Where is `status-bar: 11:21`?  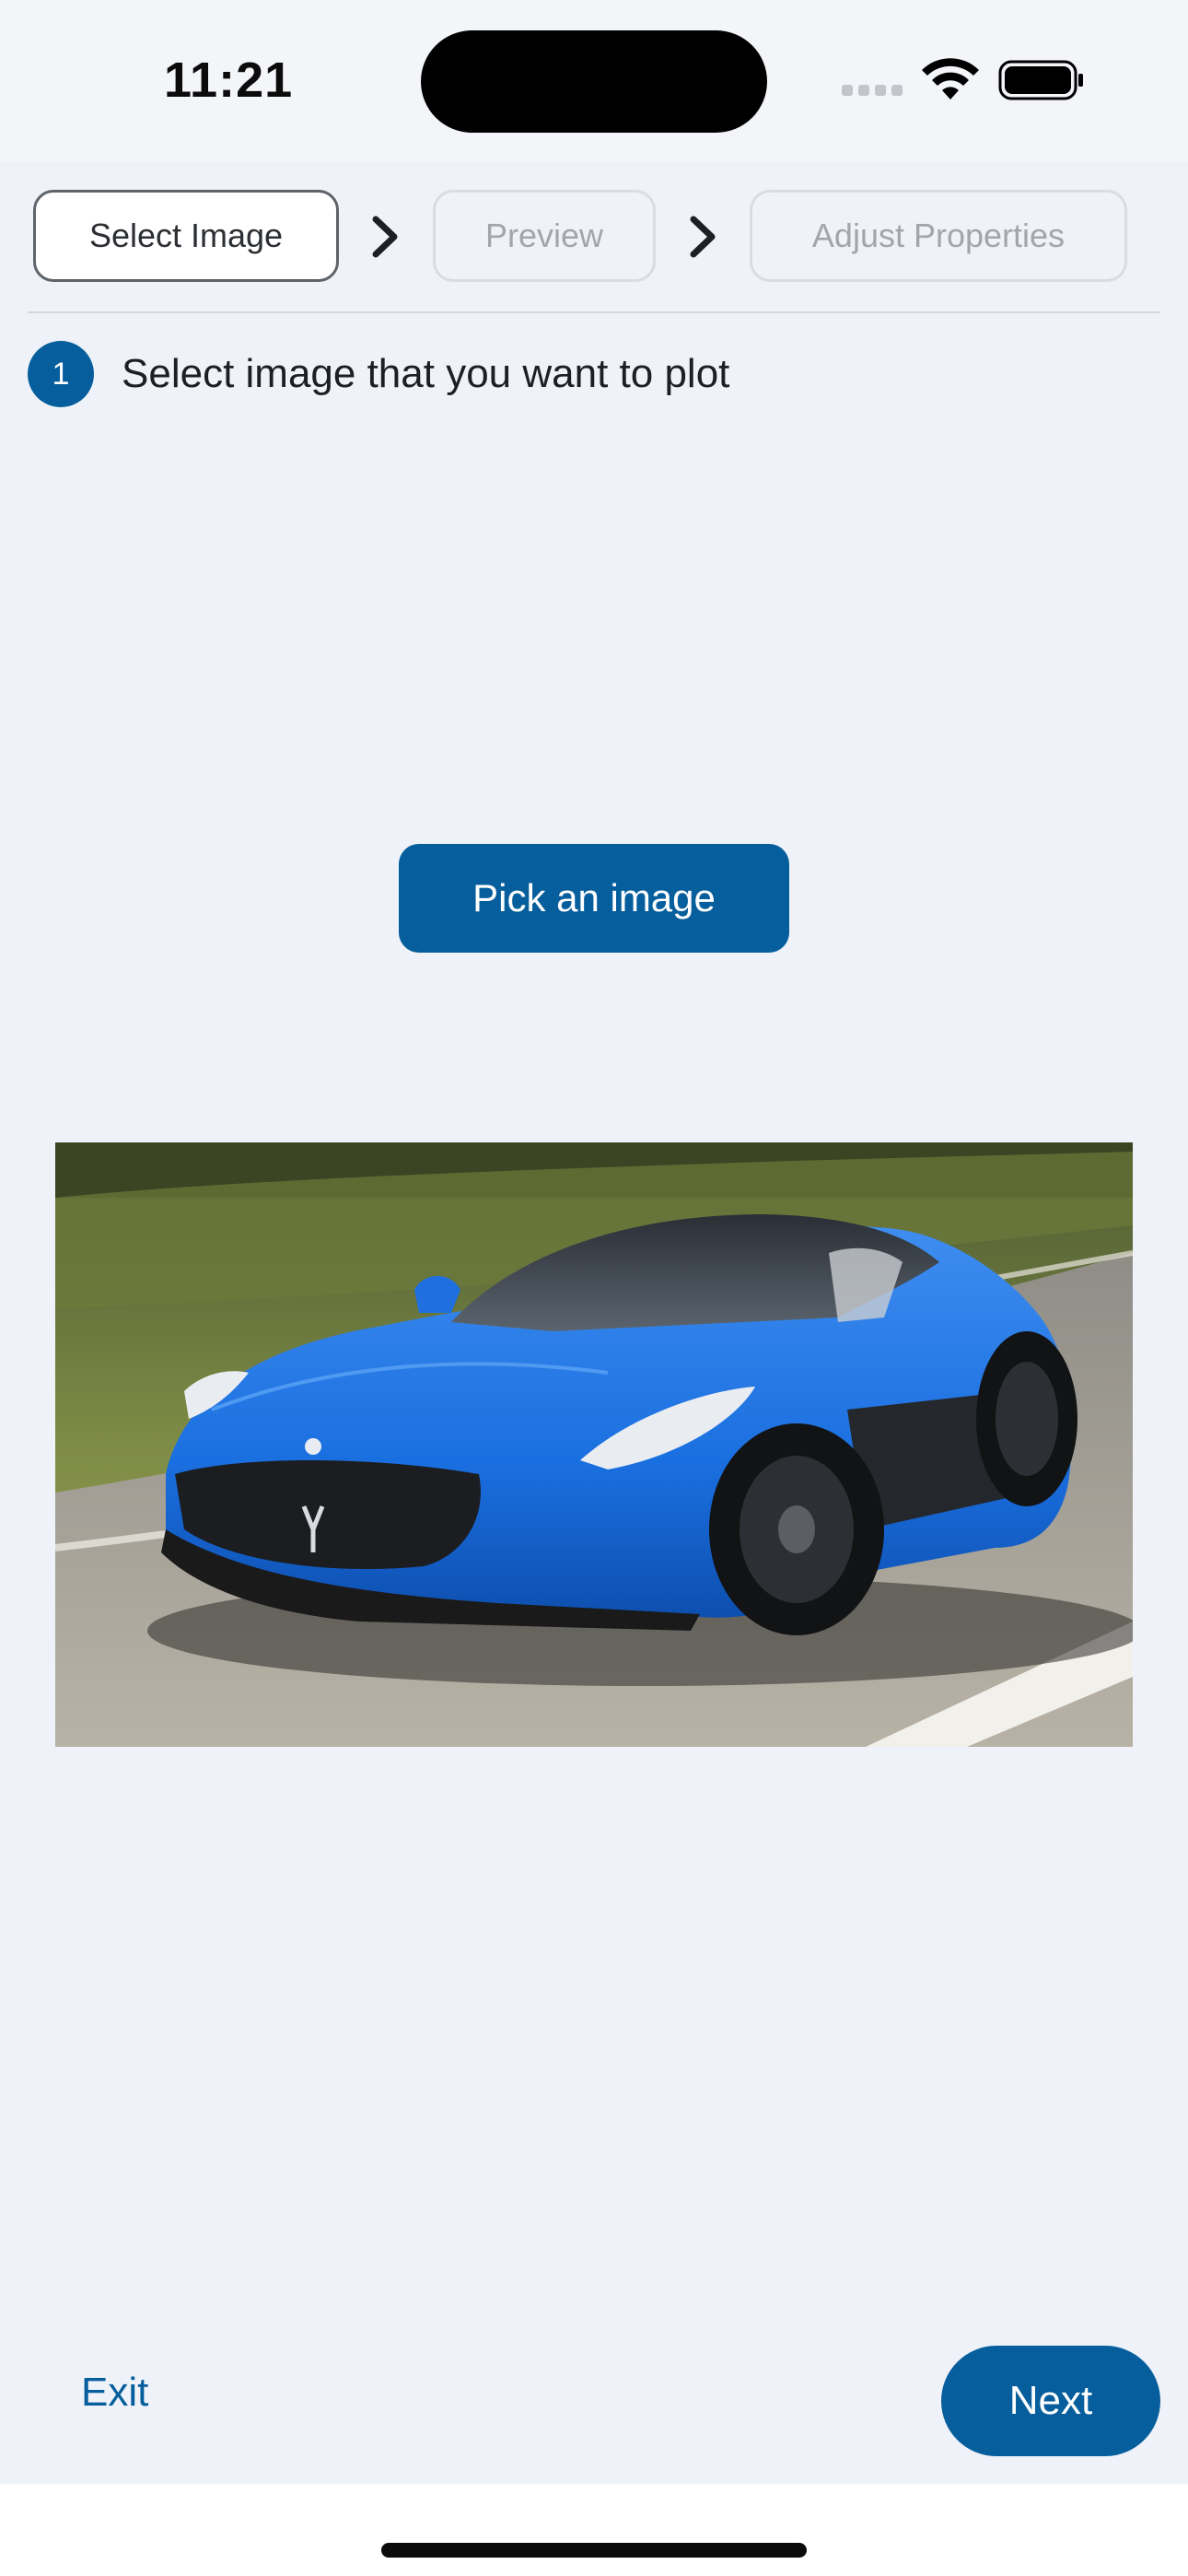
status-bar: 11:21 is located at coordinates (594, 81).